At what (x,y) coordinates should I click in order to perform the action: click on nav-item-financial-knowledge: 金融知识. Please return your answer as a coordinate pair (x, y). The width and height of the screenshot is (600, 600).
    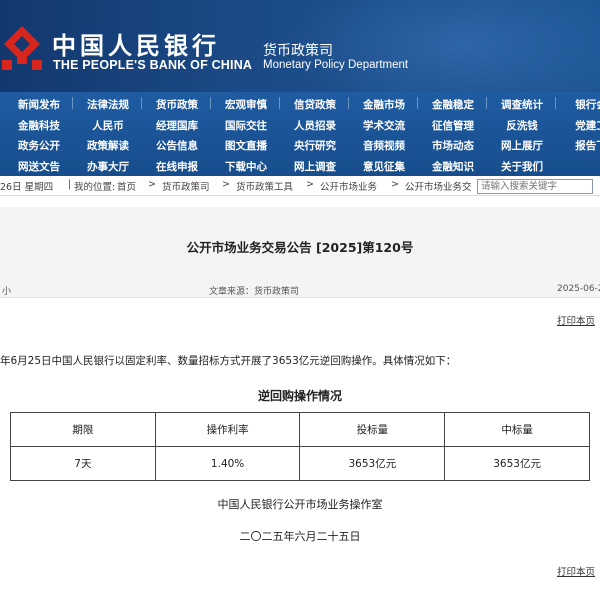
    Looking at the image, I should click on (453, 166).